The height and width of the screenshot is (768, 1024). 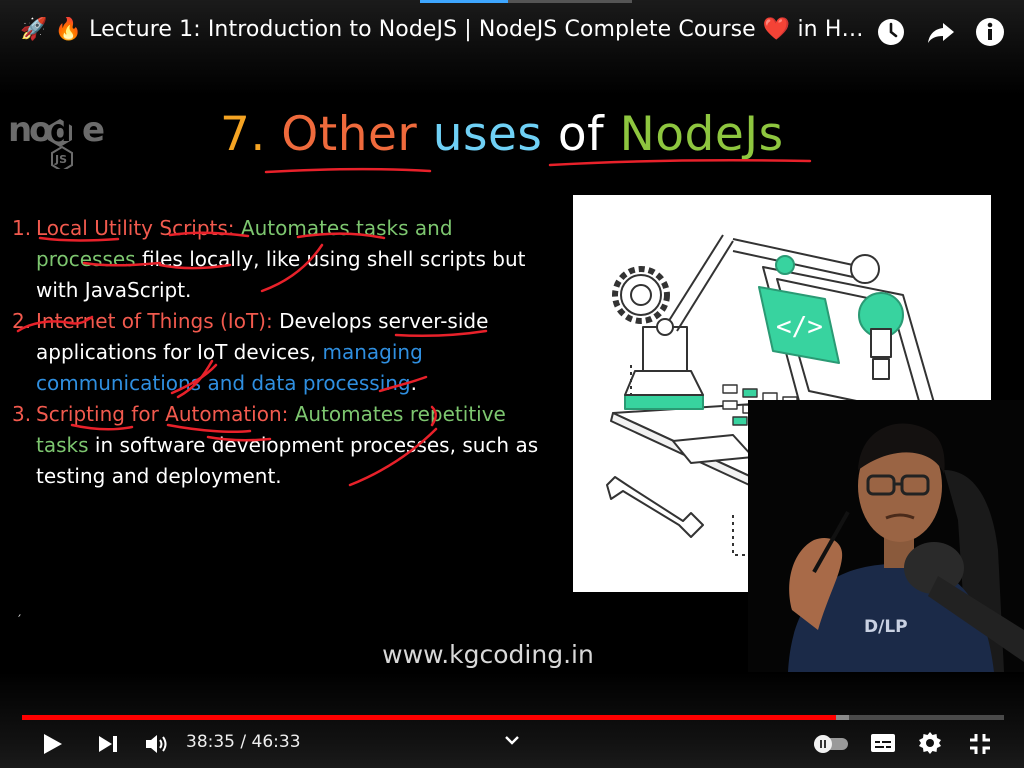 I want to click on list-item-end: ., so click(x=413, y=383).